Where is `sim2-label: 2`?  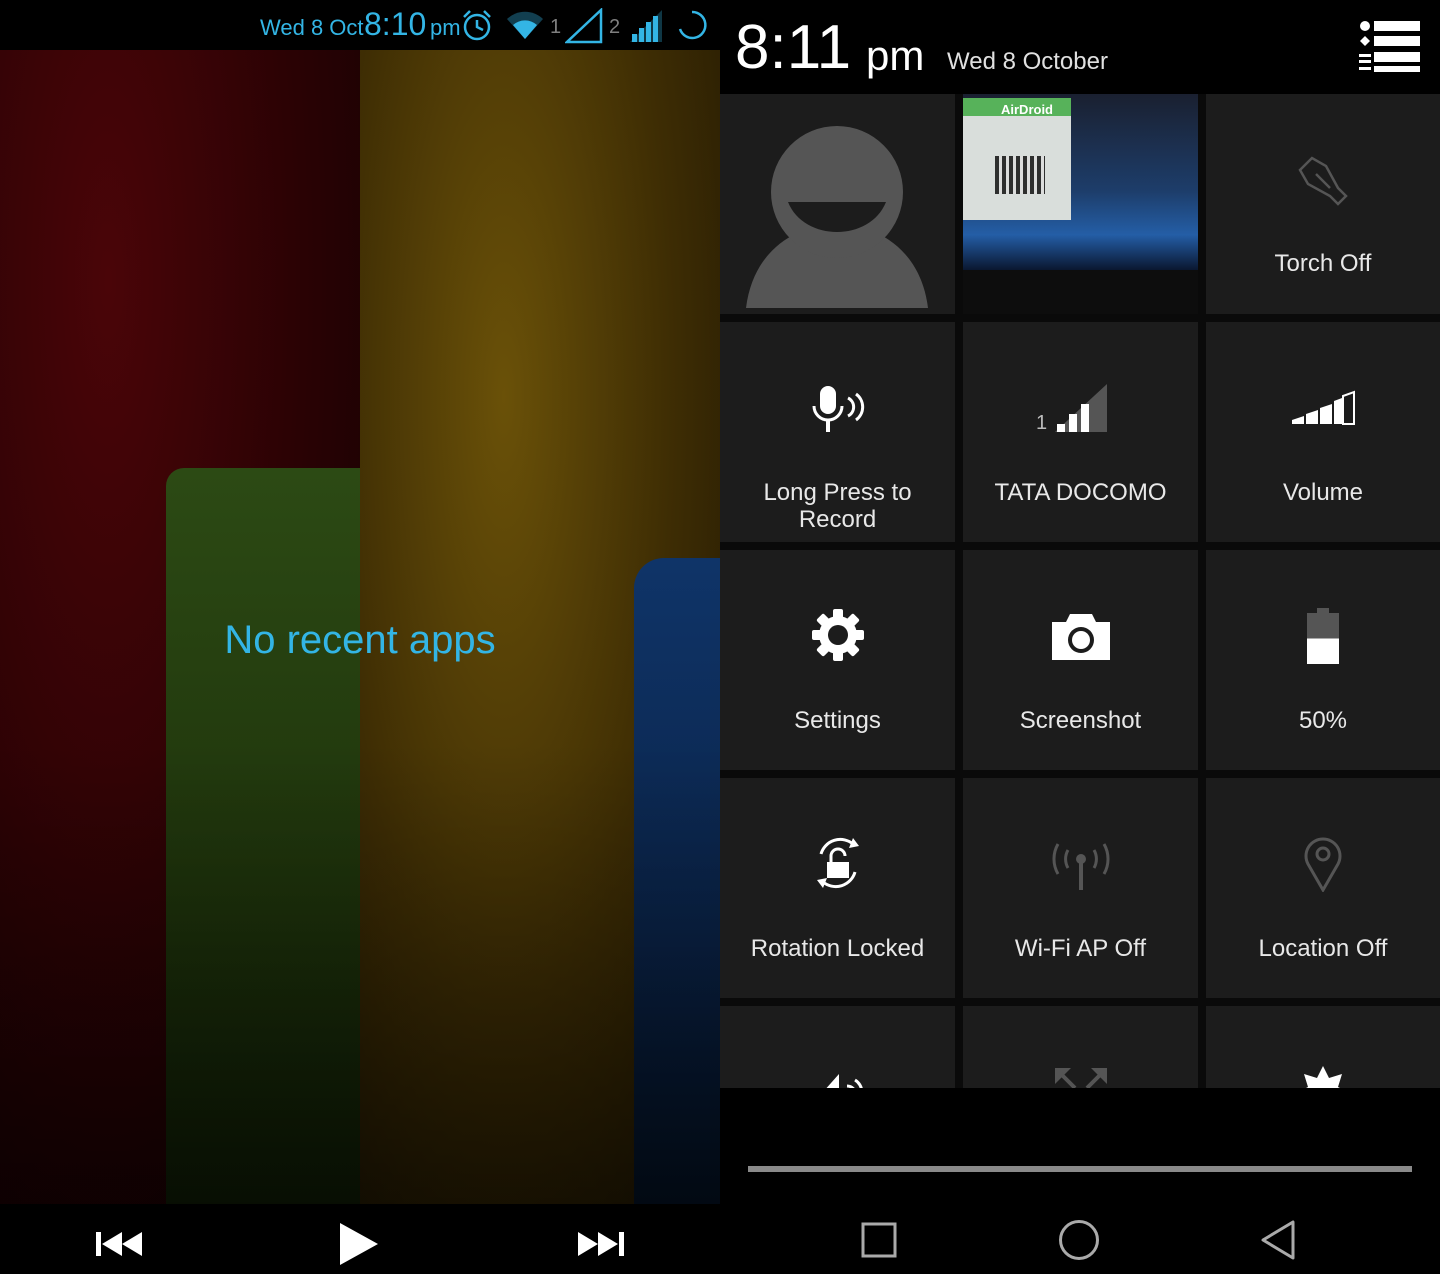
sim2-label: 2 is located at coordinates (615, 27).